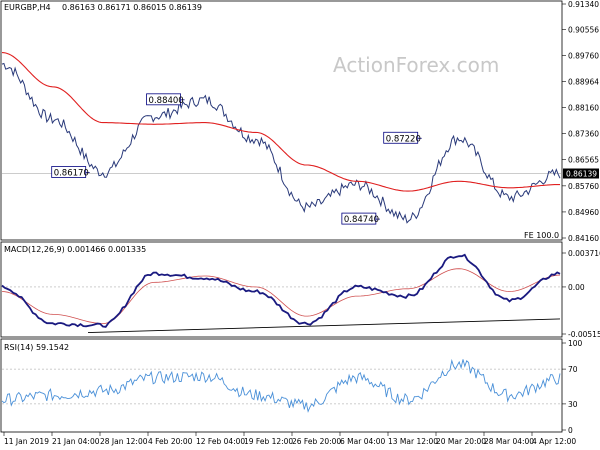 The width and height of the screenshot is (600, 450). What do you see at coordinates (554, 441) in the screenshot?
I see `time-tick-label: 4 Apr 12:00` at bounding box center [554, 441].